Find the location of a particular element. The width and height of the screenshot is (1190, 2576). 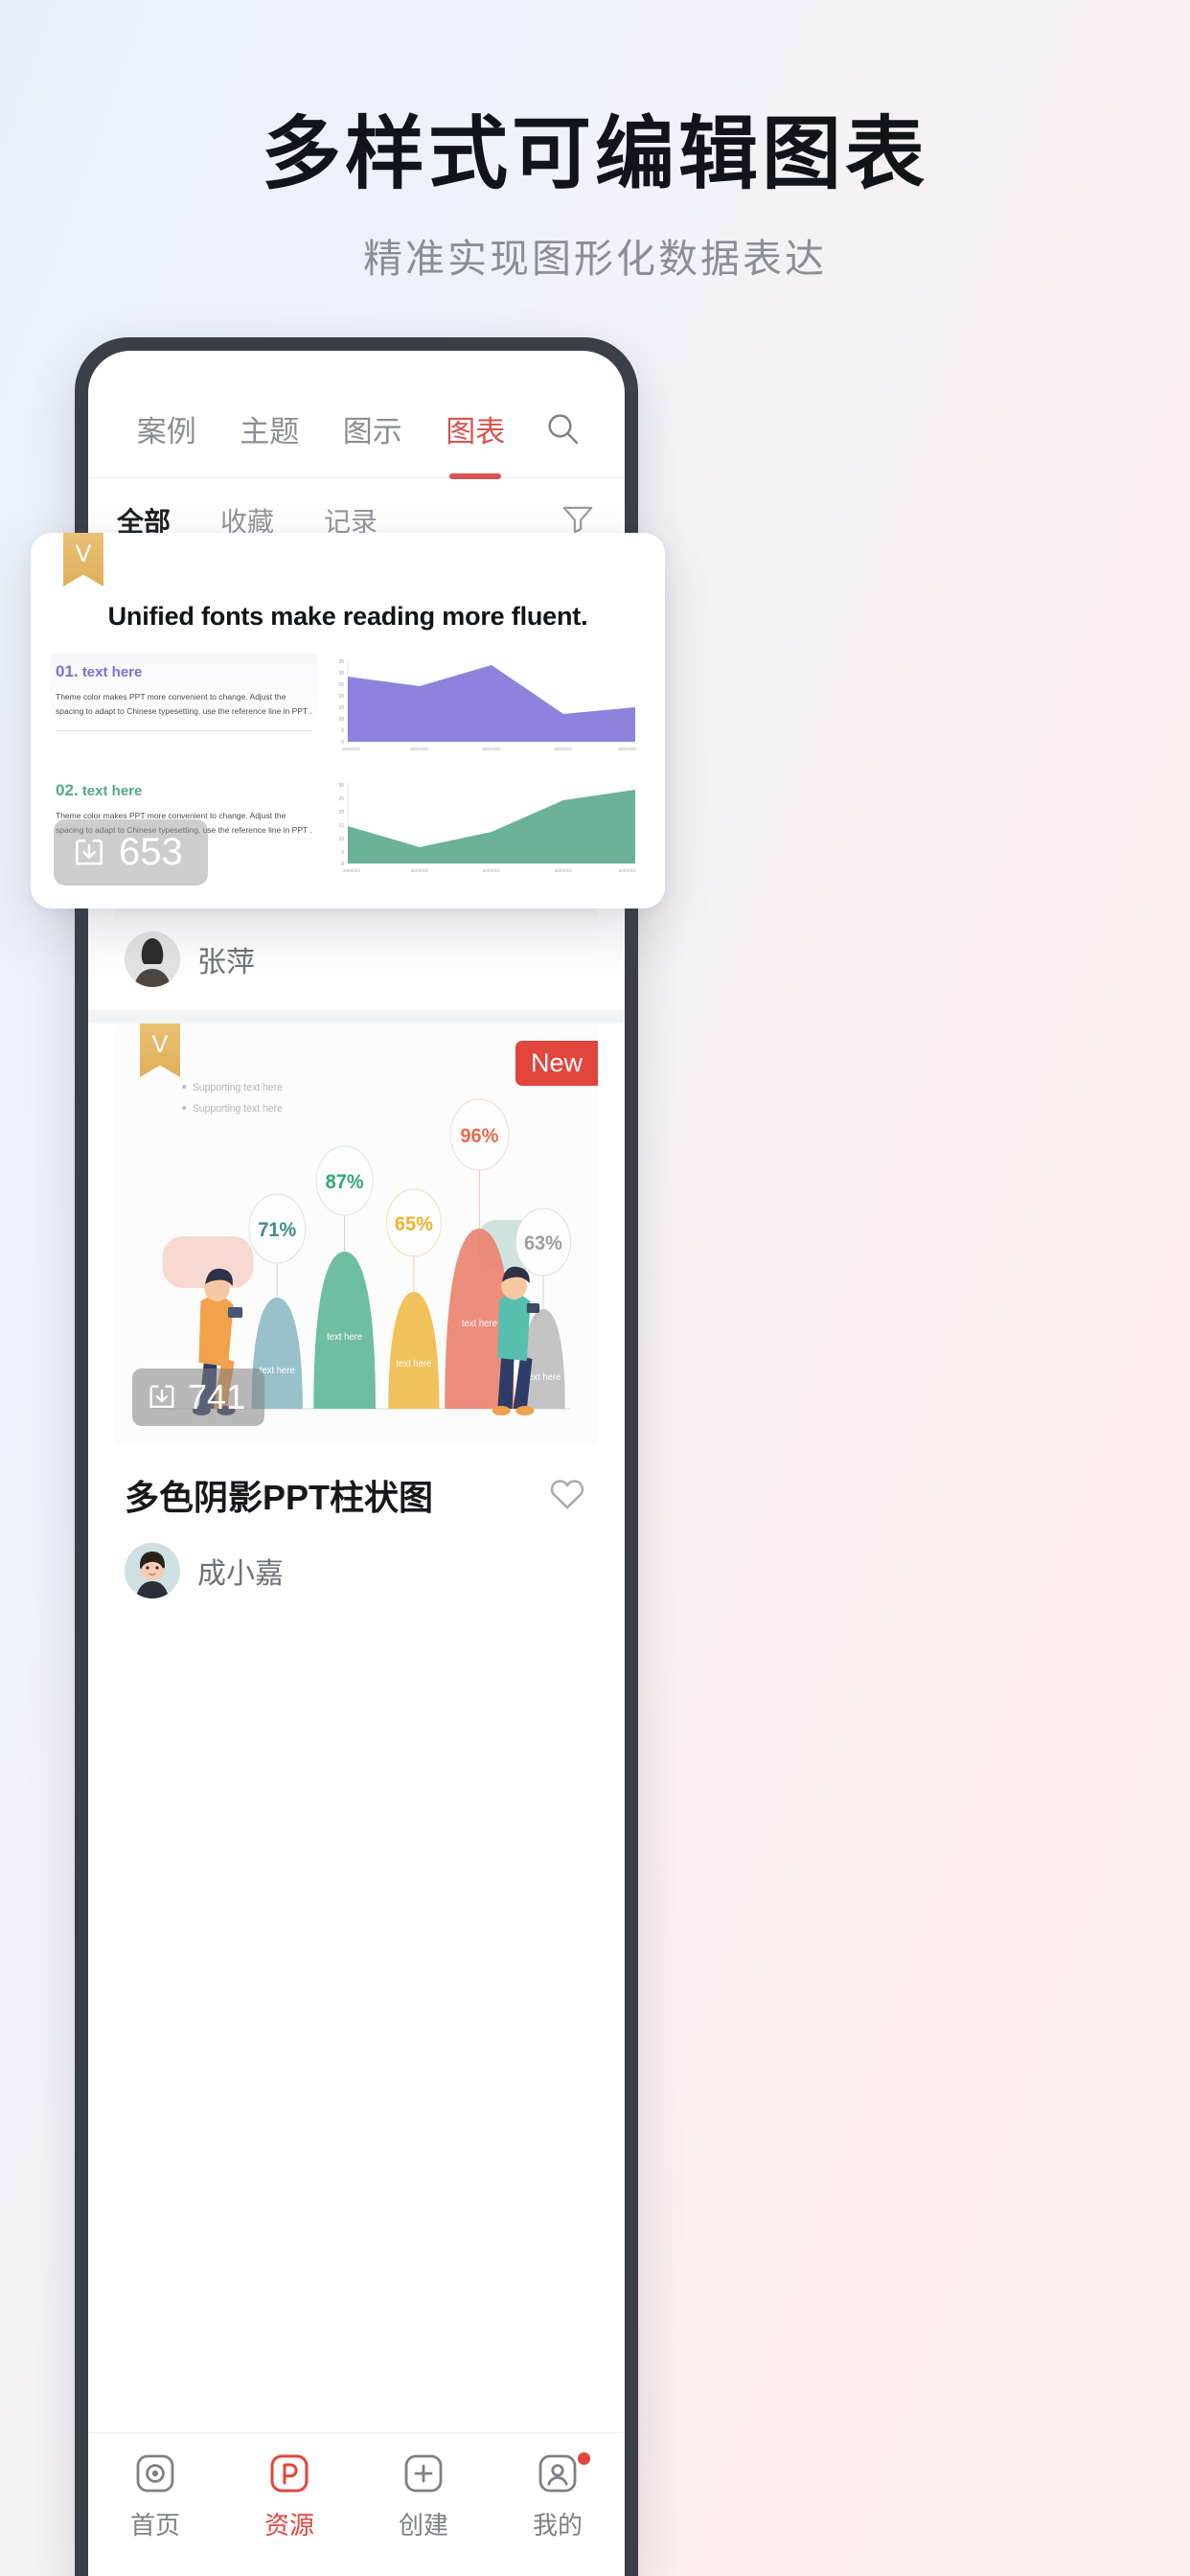

author-name: 张萍 is located at coordinates (226, 962).